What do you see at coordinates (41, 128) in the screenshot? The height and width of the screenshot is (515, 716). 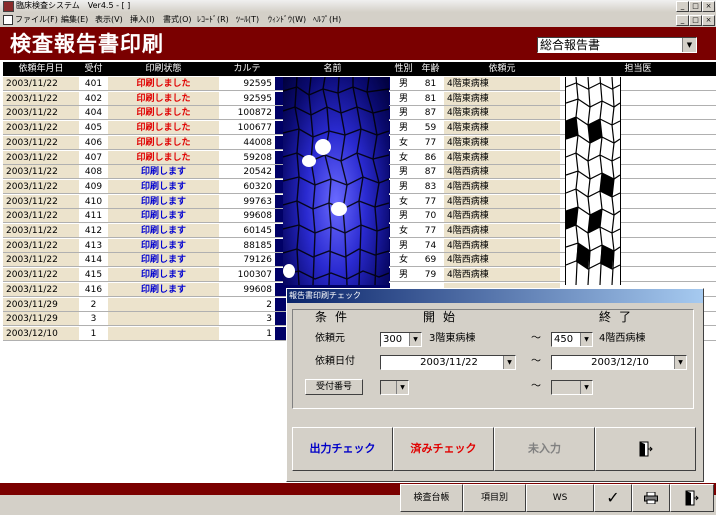 I see `cell-date: 2003/11/22` at bounding box center [41, 128].